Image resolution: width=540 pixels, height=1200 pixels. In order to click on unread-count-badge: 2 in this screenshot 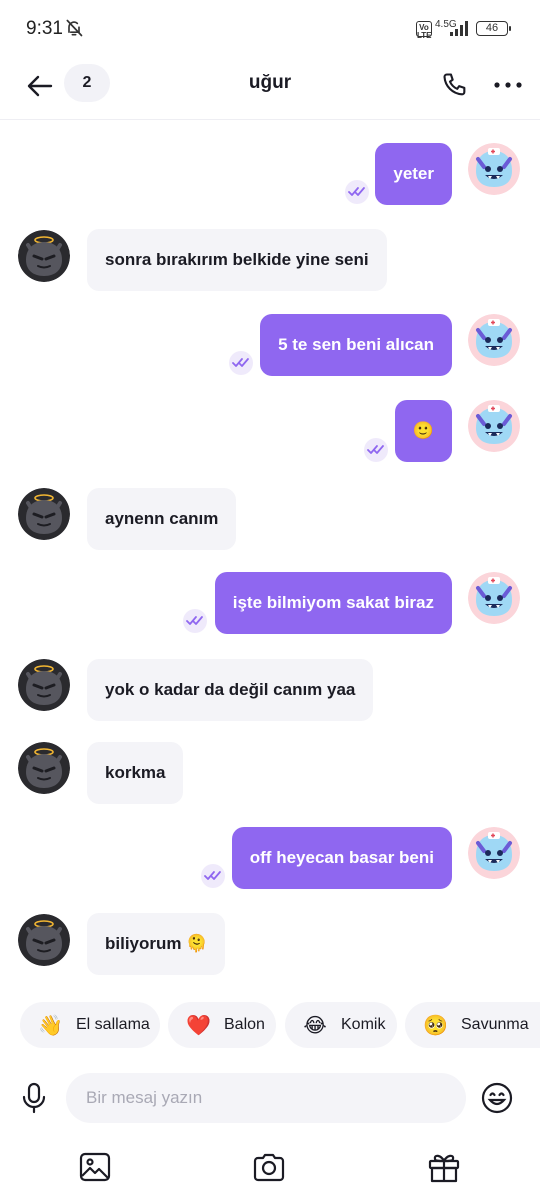, I will do `click(87, 83)`.